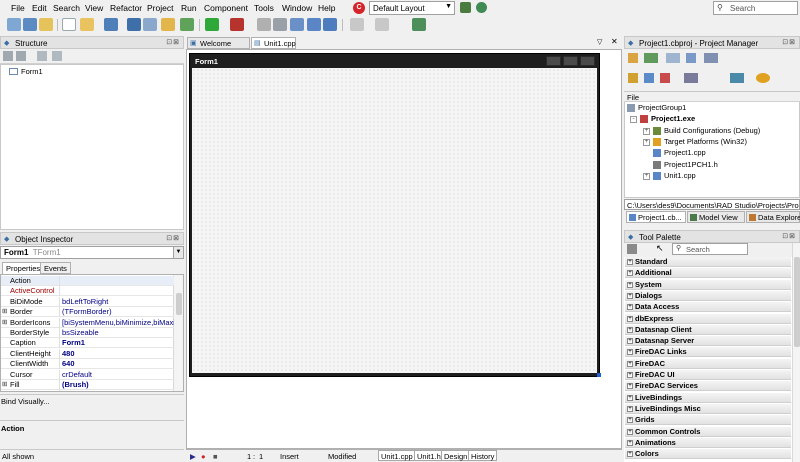 The height and width of the screenshot is (462, 800). Describe the element at coordinates (87, 24) in the screenshot. I see `open-icon` at that location.